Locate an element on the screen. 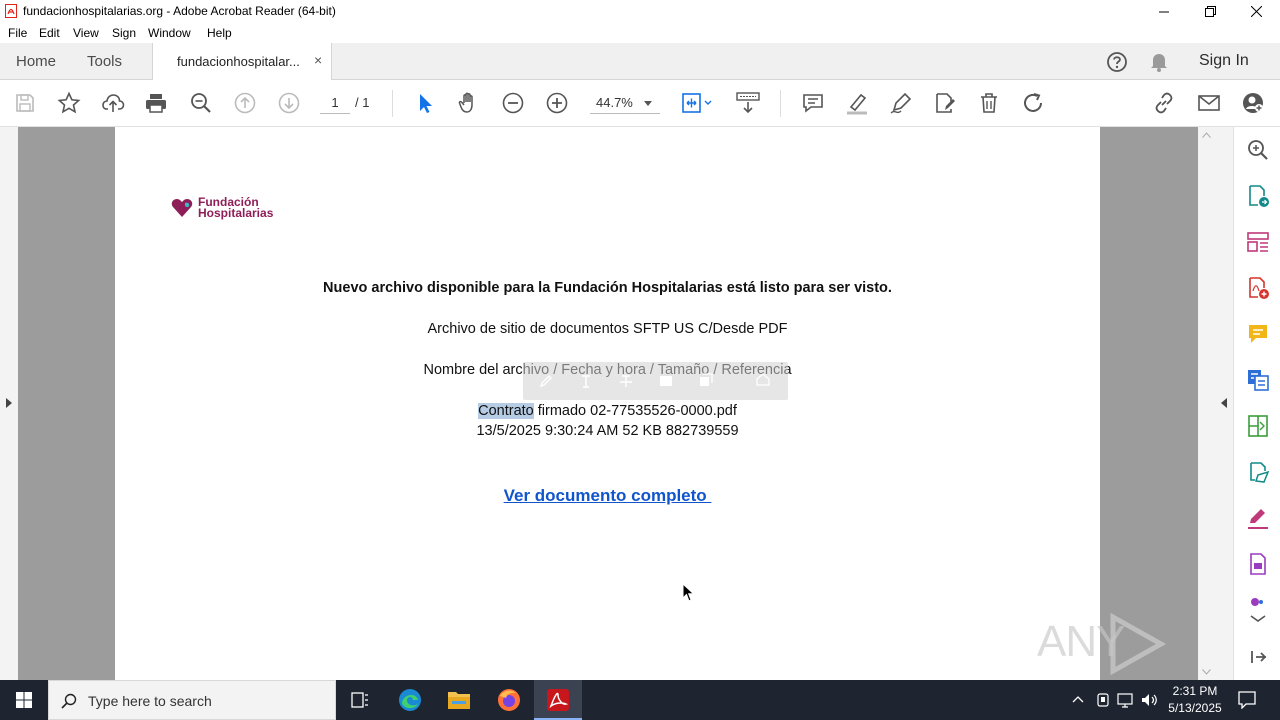 Image resolution: width=1280 pixels, height=720 pixels. collapse-tools-button is located at coordinates (1258, 657).